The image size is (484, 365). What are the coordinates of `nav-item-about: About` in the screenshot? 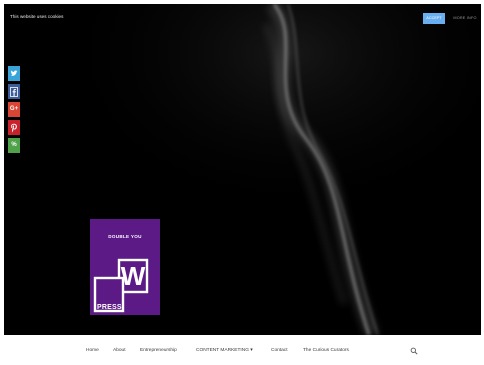 It's located at (119, 351).